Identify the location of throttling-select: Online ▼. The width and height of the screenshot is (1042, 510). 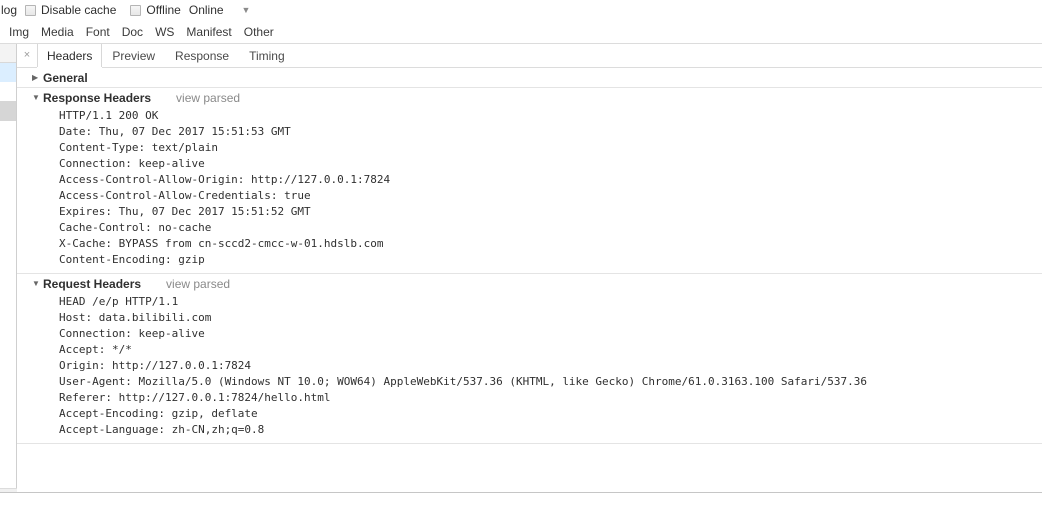
(220, 10).